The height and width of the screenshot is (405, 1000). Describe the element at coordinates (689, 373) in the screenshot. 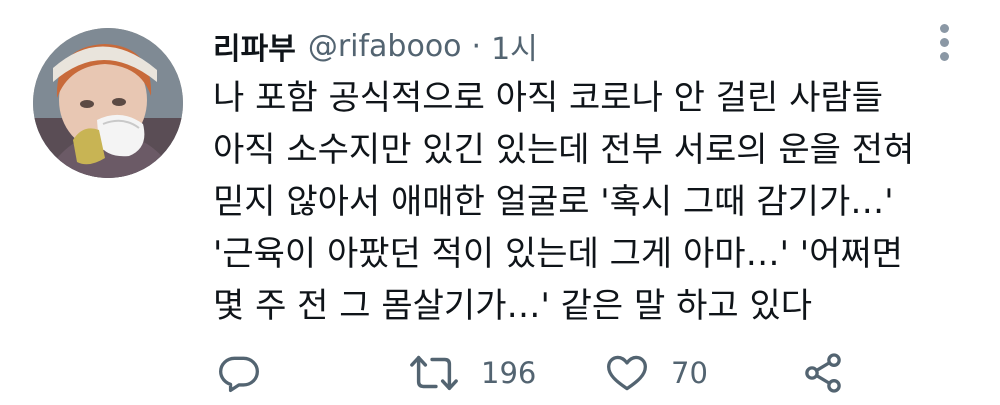

I see `like-count: 70` at that location.